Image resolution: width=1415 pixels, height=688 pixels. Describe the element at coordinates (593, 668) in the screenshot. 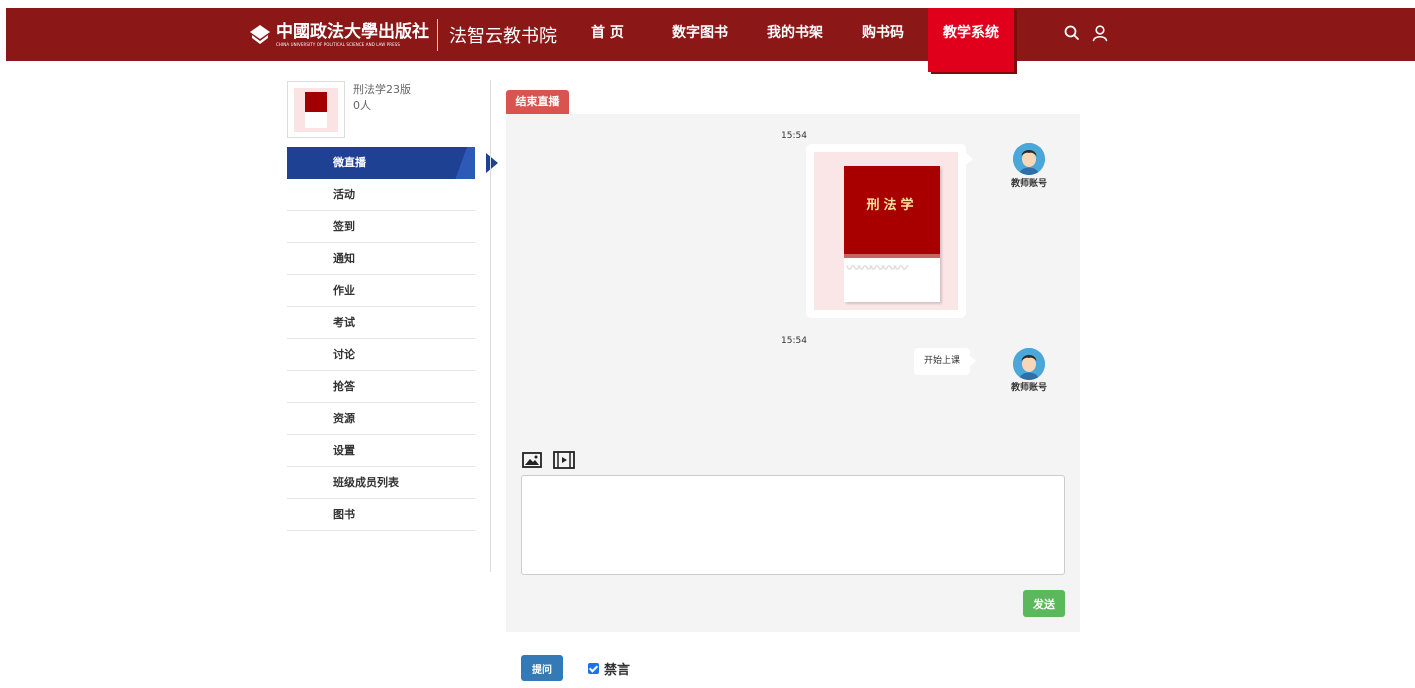

I see `mute-checkbox` at that location.